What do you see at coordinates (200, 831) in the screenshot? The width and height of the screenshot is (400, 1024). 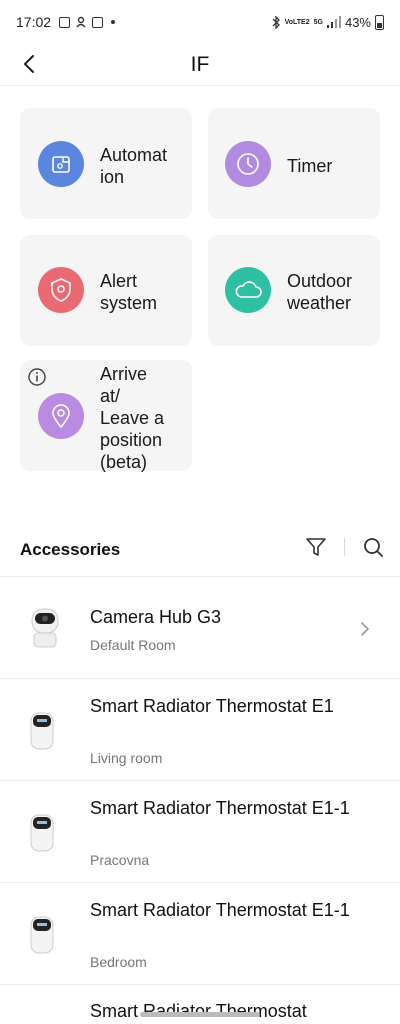 I see `accessory-row-thermostat-pracovna: Smart Radiator Thermostat E1-1 Pracovna` at bounding box center [200, 831].